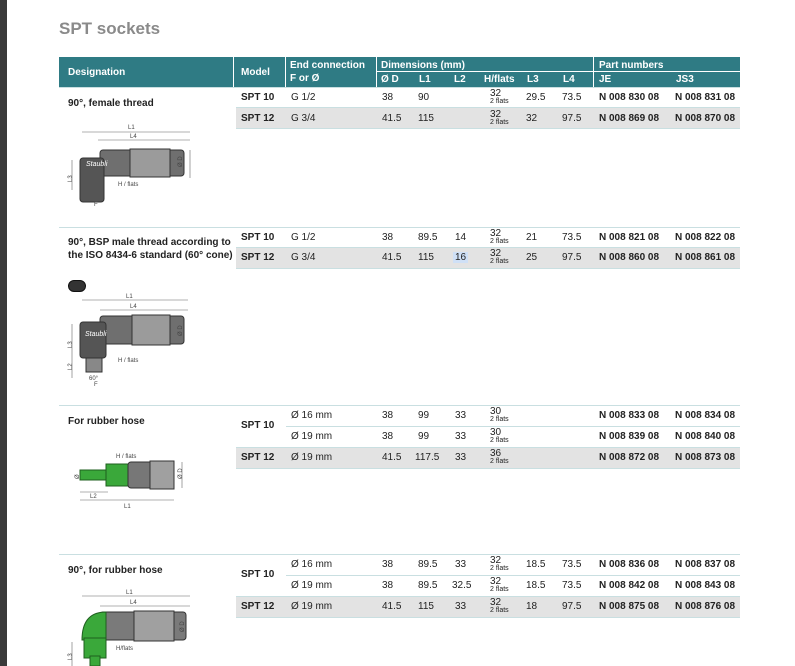 The image size is (795, 666). I want to click on dim-h-label: H/flats, so click(124, 649).